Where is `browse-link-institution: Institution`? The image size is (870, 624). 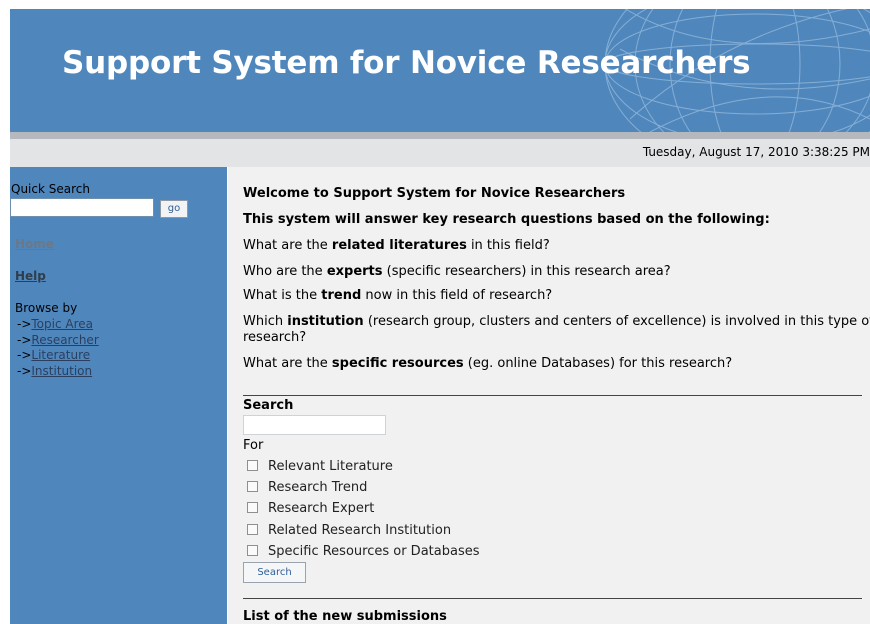
browse-link-institution: Institution is located at coordinates (61, 371).